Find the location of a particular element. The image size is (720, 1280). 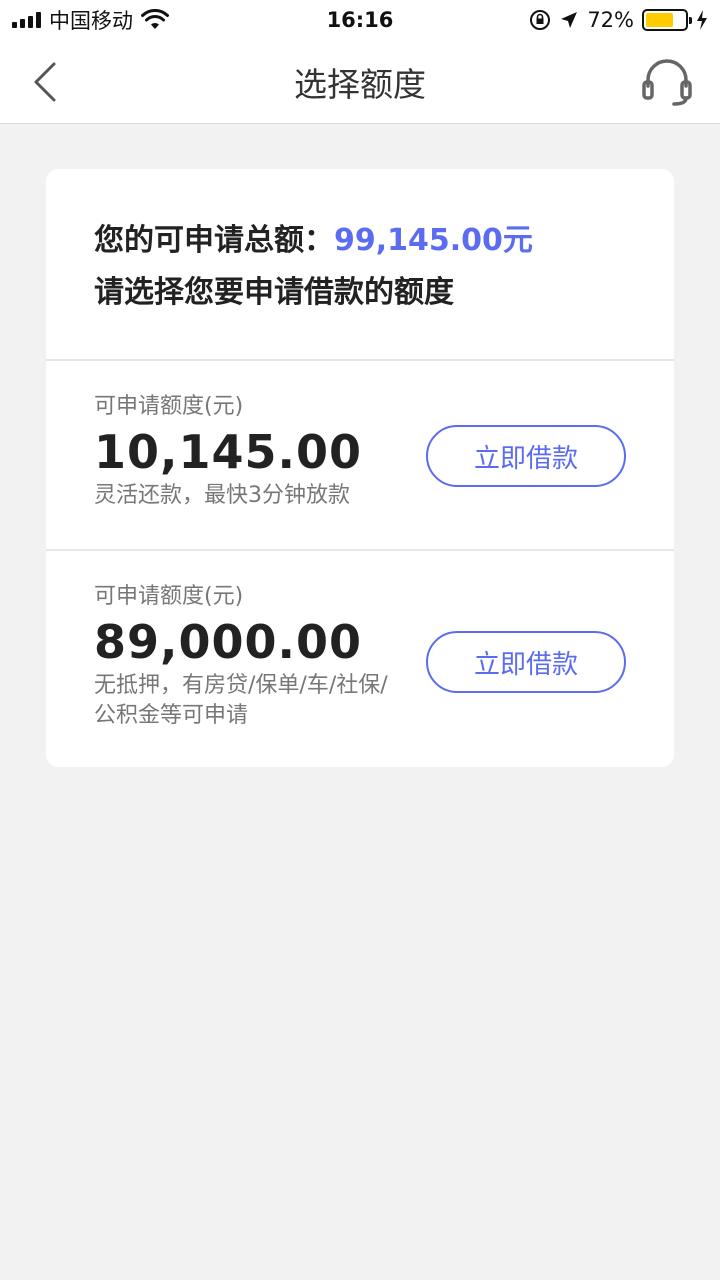

location-arrow-icon is located at coordinates (569, 20).